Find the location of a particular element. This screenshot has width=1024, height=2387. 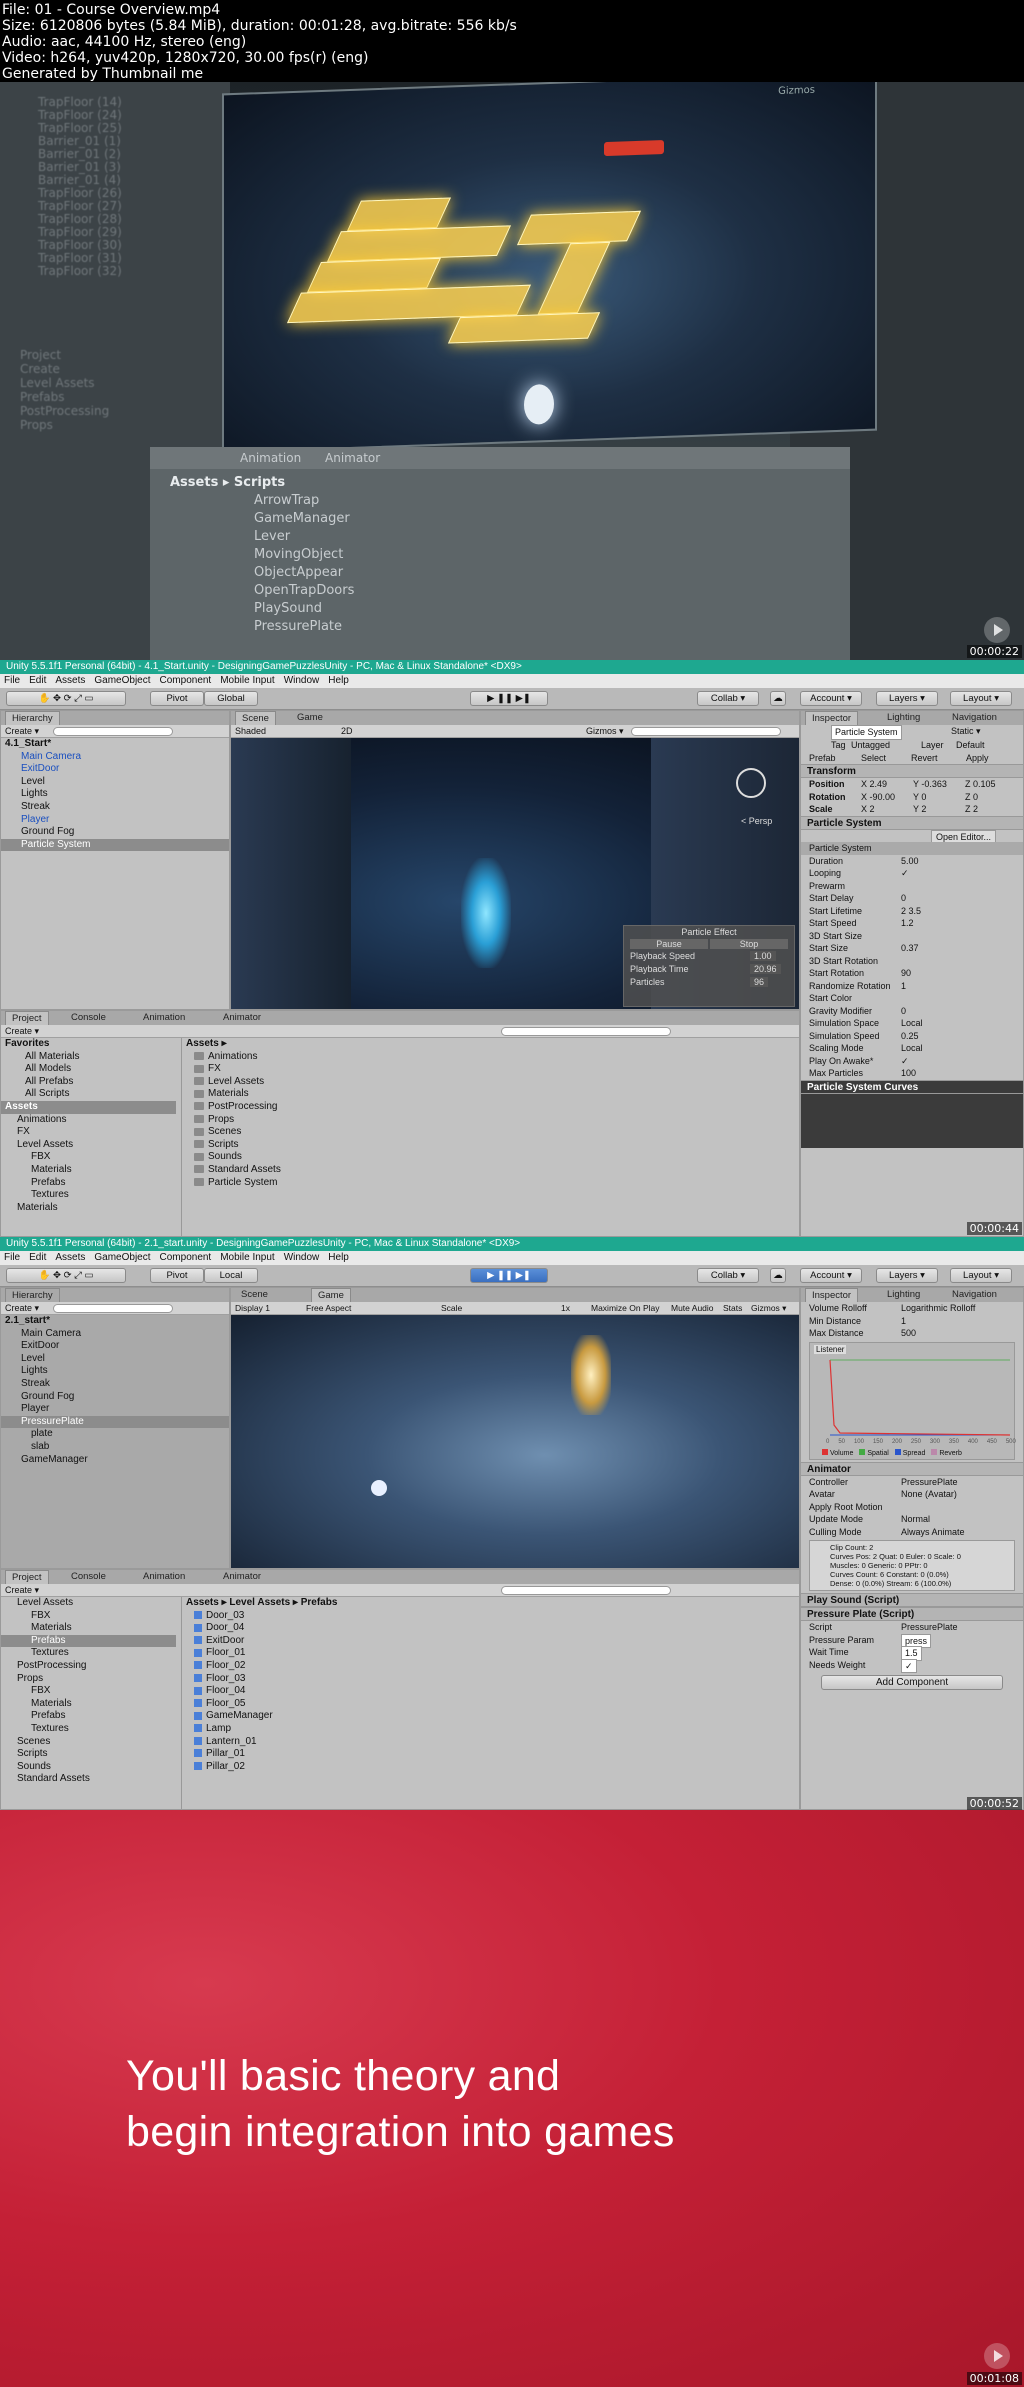

project-tree-item: Sounds is located at coordinates (88, 1767).